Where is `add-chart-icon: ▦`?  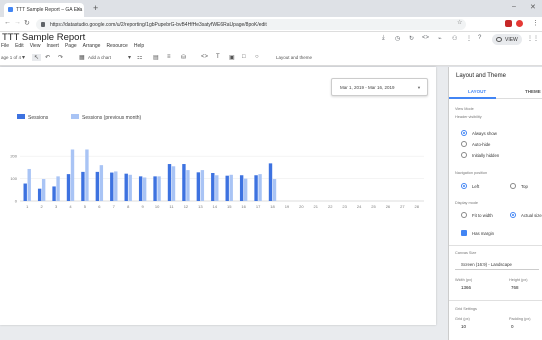
add-chart-icon: ▦ is located at coordinates (82, 57).